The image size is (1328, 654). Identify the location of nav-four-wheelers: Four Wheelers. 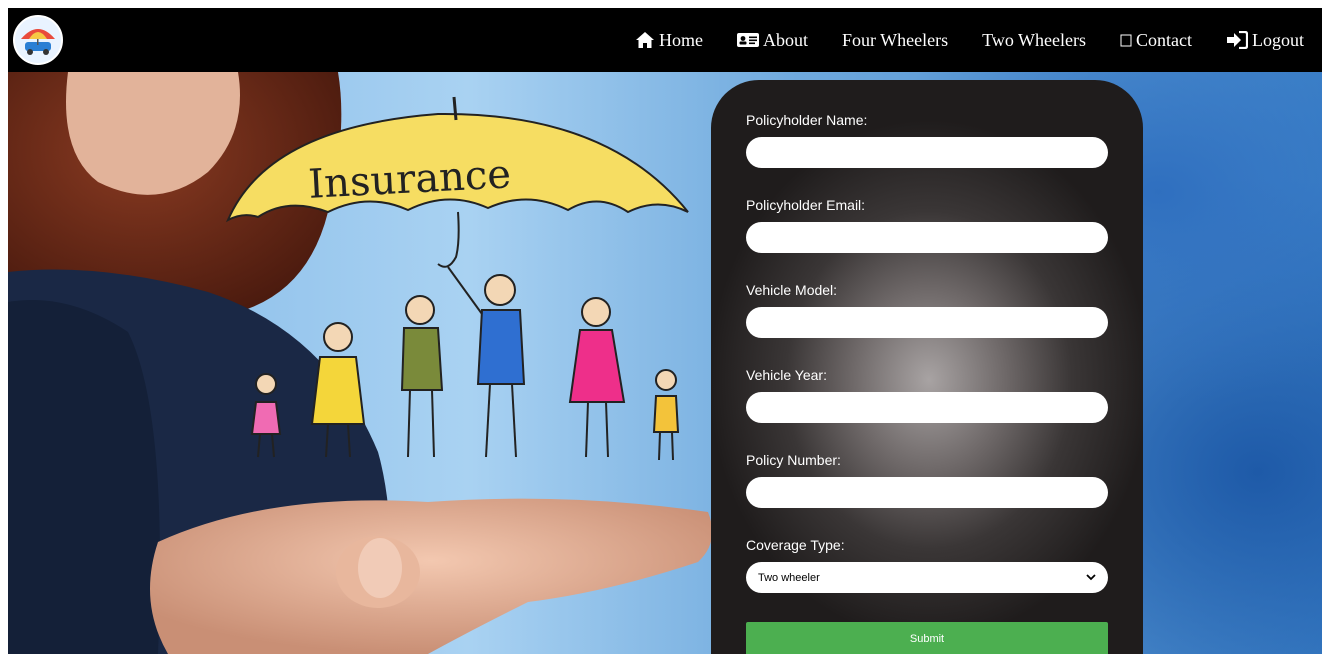
(895, 40).